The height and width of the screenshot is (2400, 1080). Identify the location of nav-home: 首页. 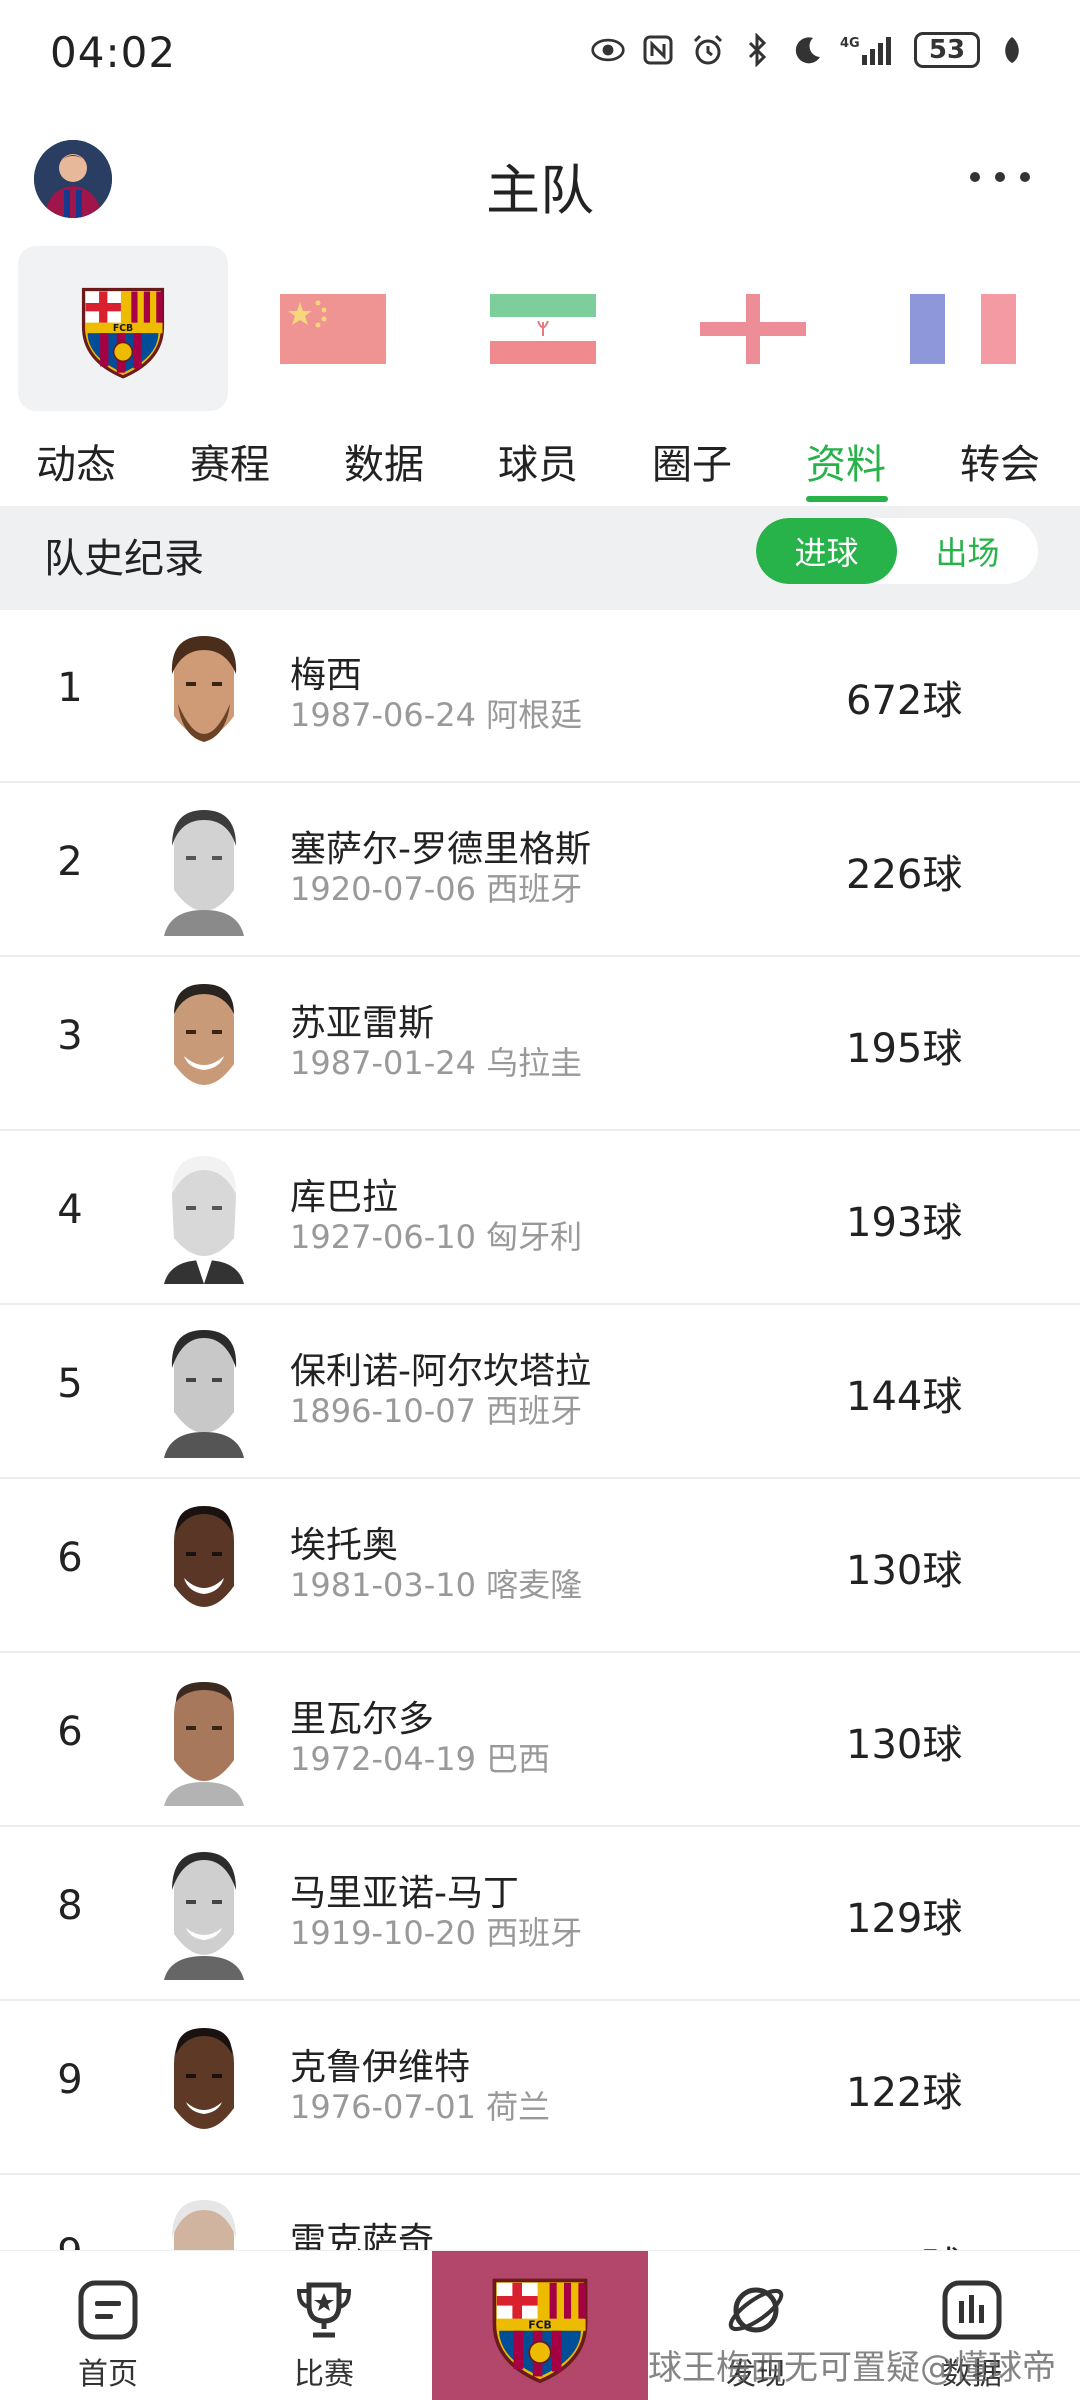
(108, 2325).